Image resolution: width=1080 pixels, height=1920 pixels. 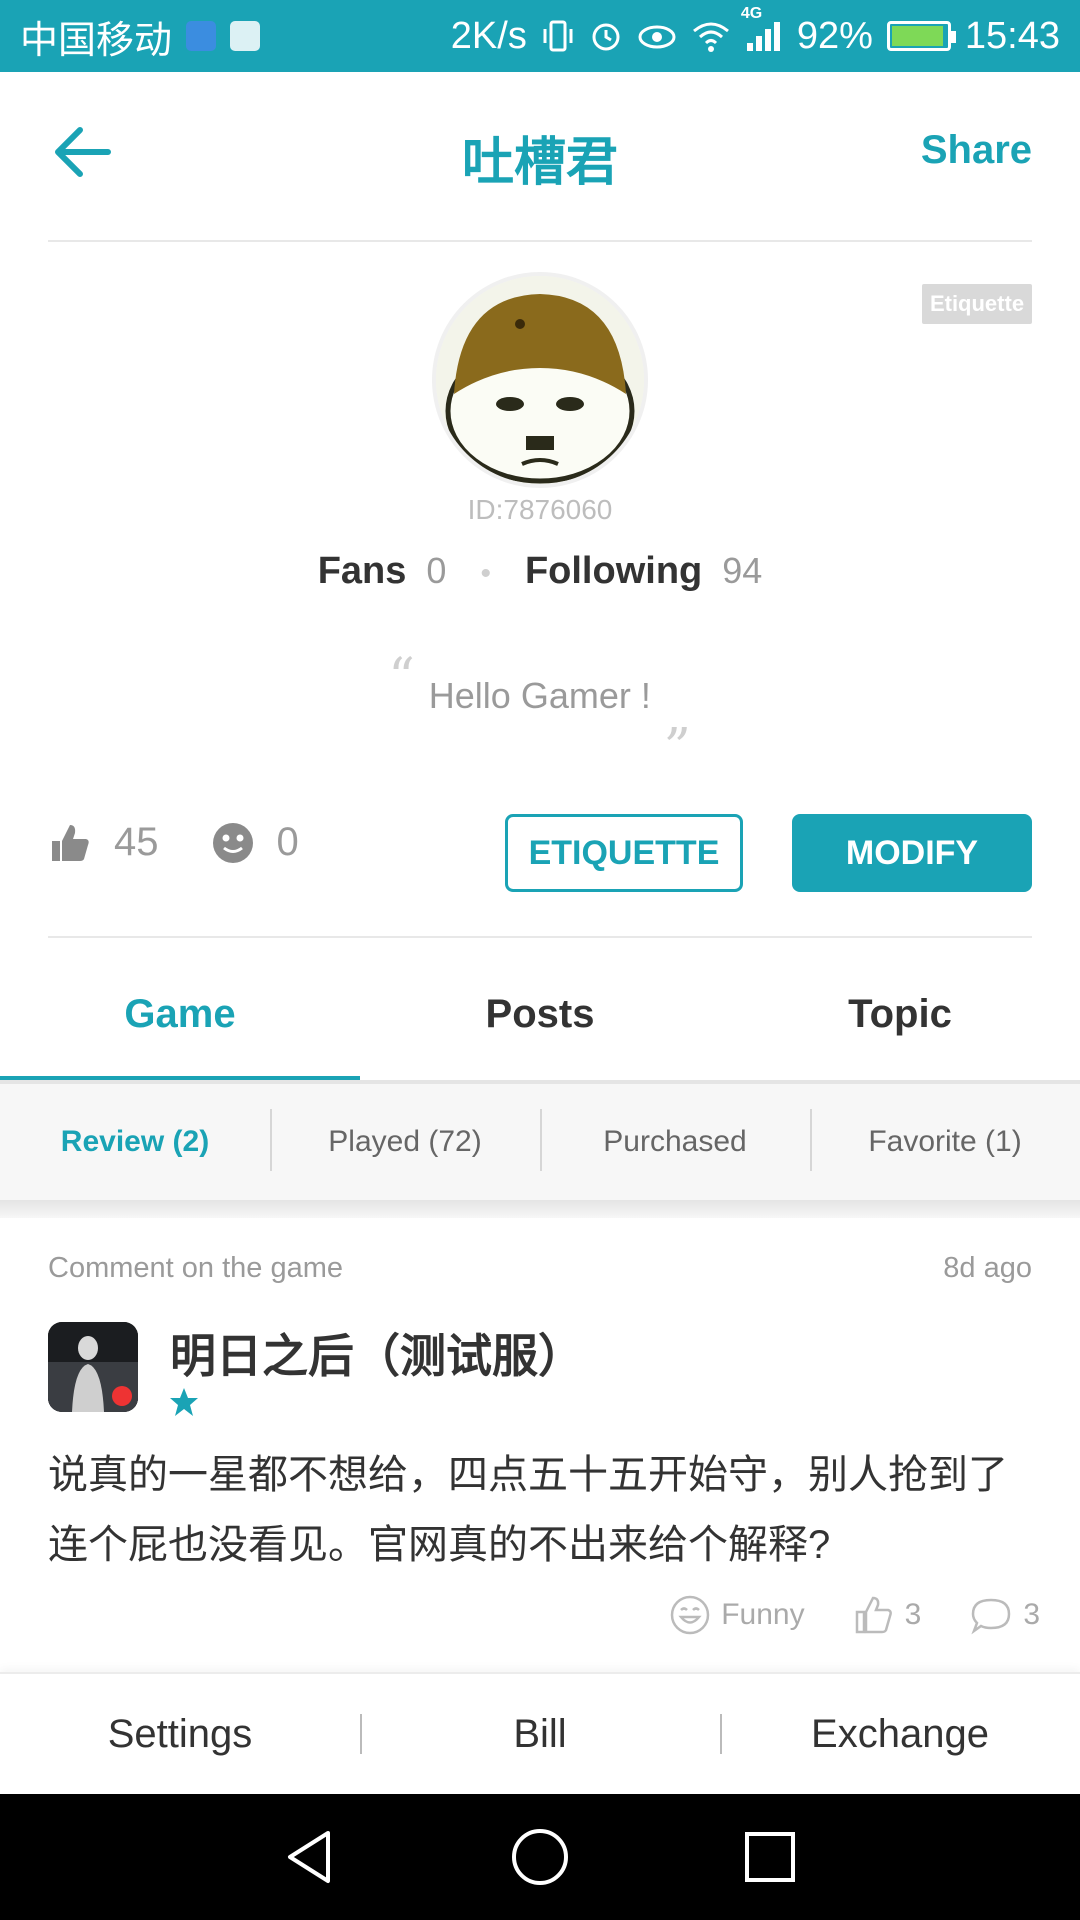 What do you see at coordinates (976, 150) in the screenshot?
I see `share-button: Share` at bounding box center [976, 150].